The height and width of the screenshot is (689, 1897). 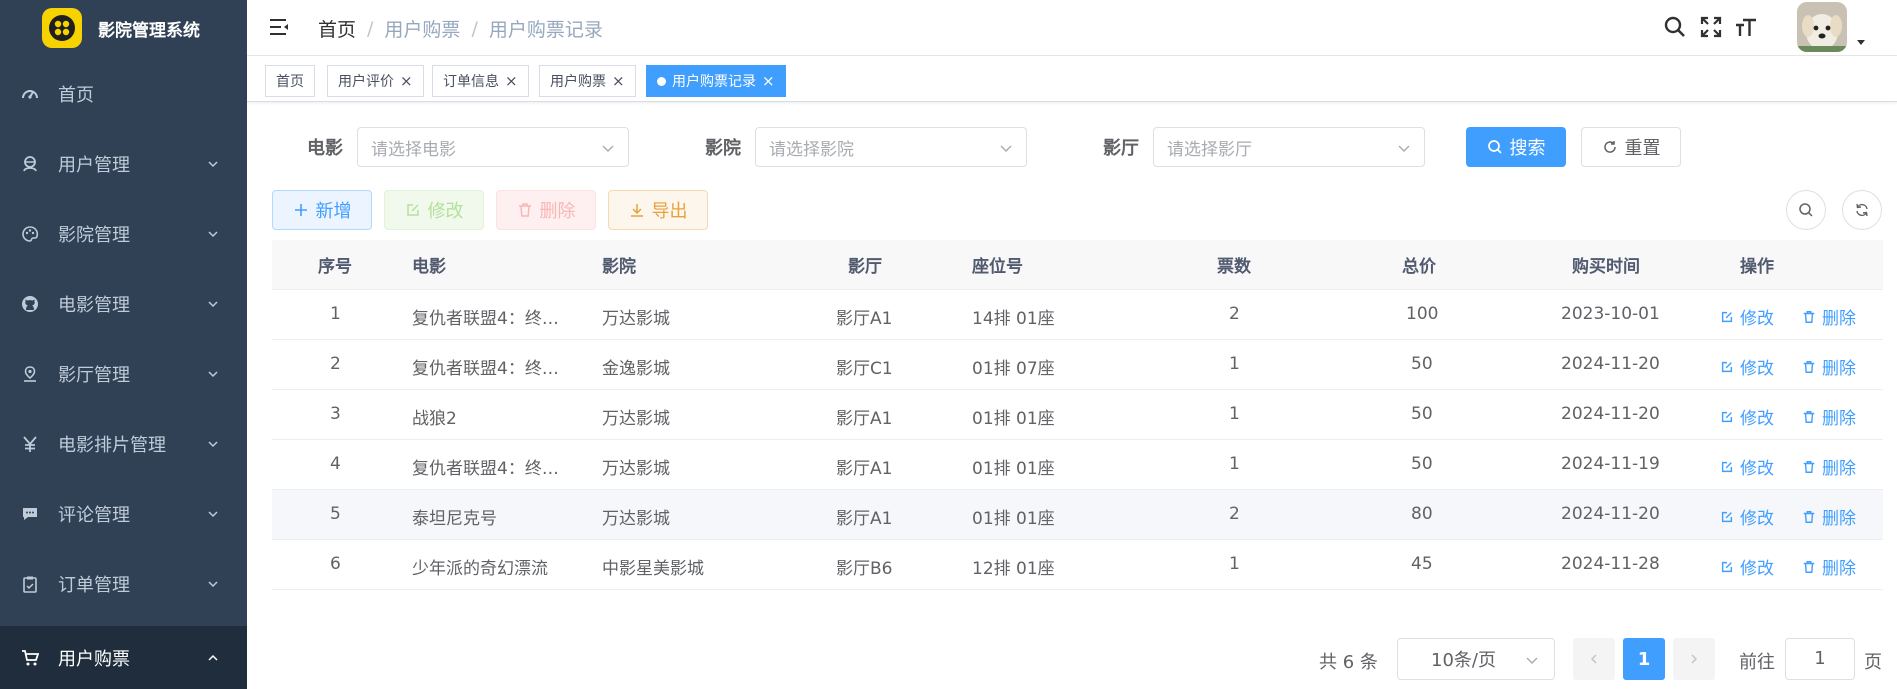 What do you see at coordinates (1594, 659) in the screenshot?
I see `prev-page-button` at bounding box center [1594, 659].